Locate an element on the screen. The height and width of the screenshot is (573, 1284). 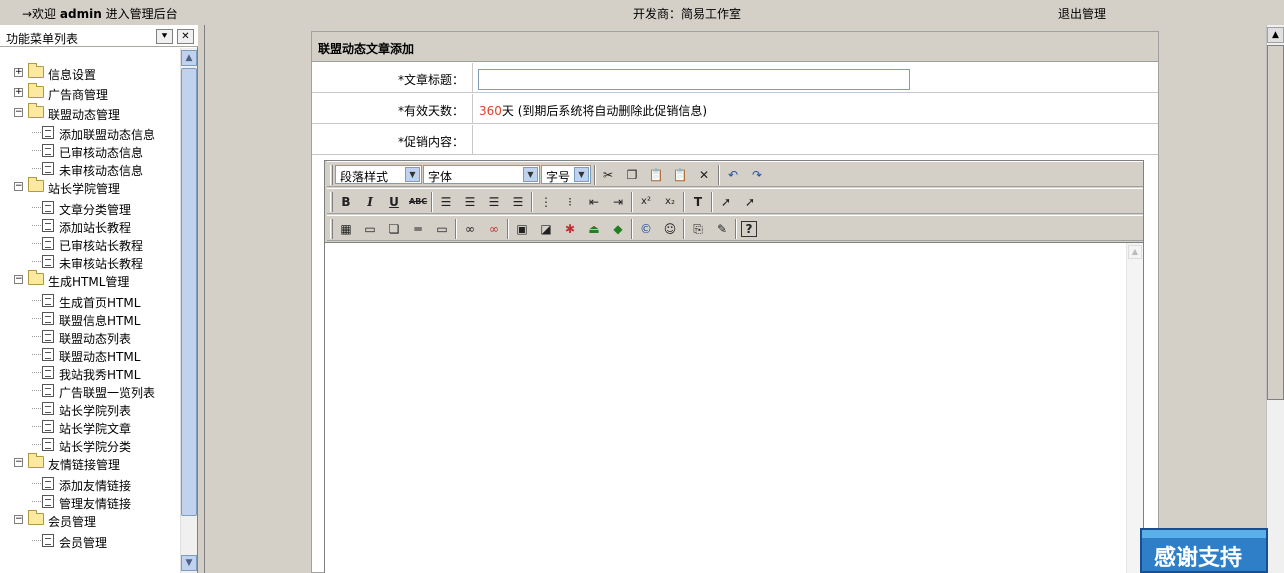
welcome-prefix: →欢迎 is located at coordinates (39, 14).